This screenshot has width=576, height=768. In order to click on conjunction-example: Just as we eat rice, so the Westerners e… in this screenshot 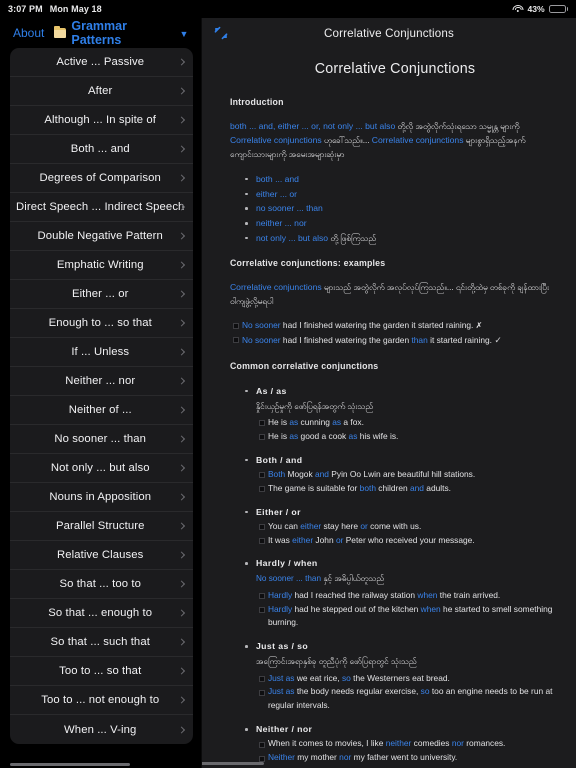, I will do `click(409, 679)`.